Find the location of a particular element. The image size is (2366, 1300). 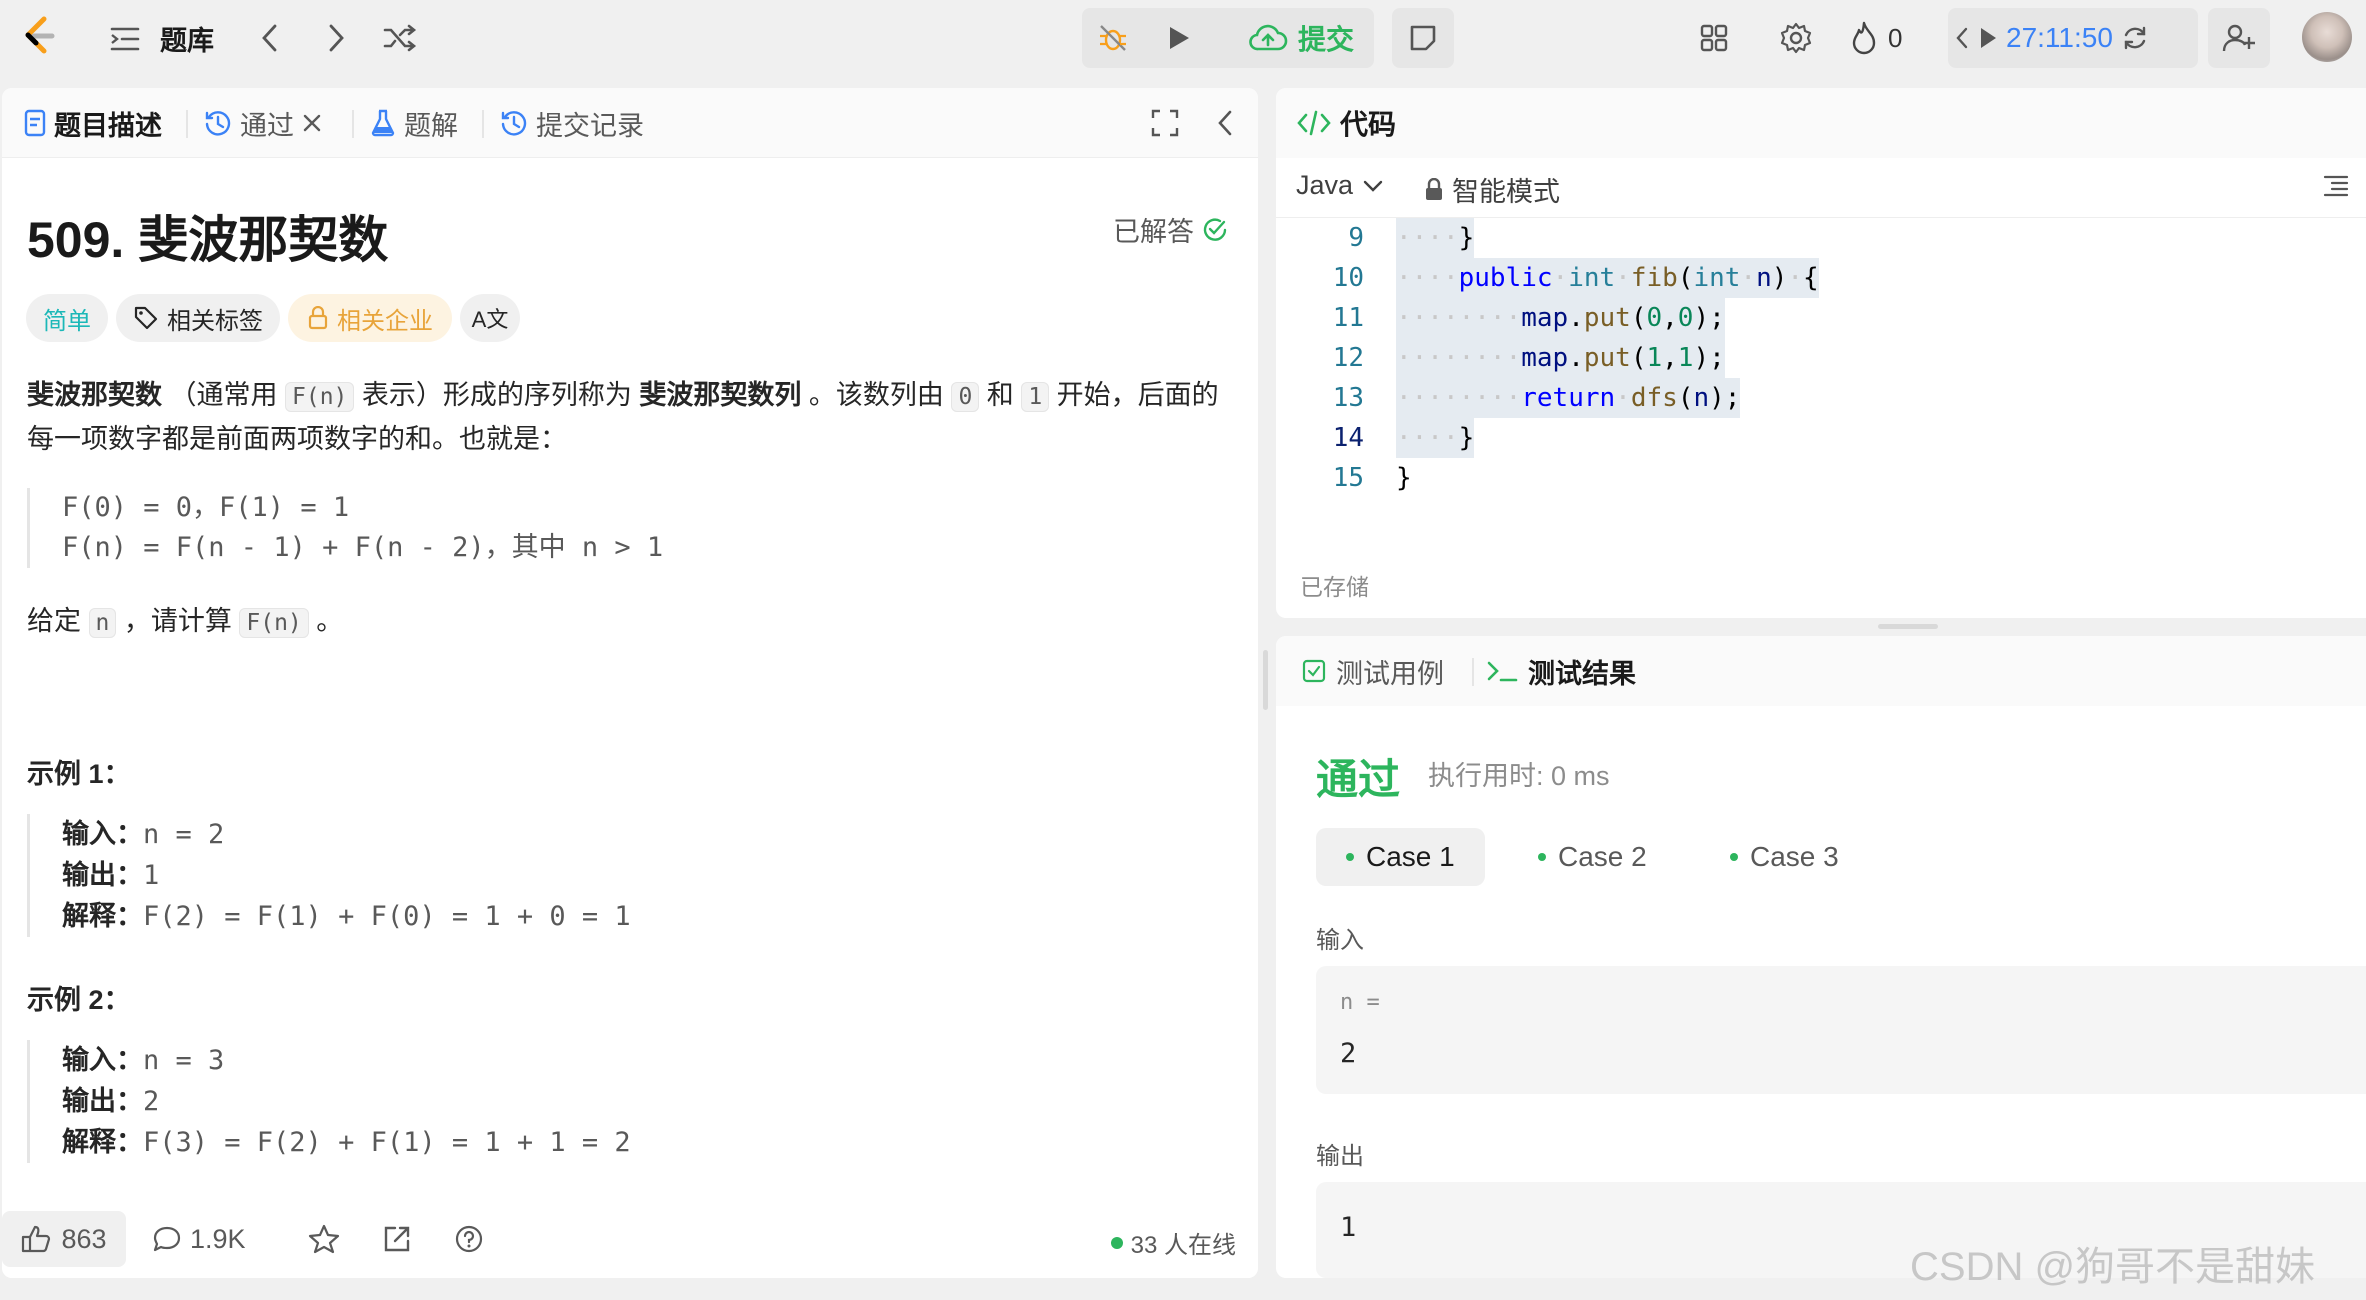

timer: 27:11:50 is located at coordinates (2051, 38).